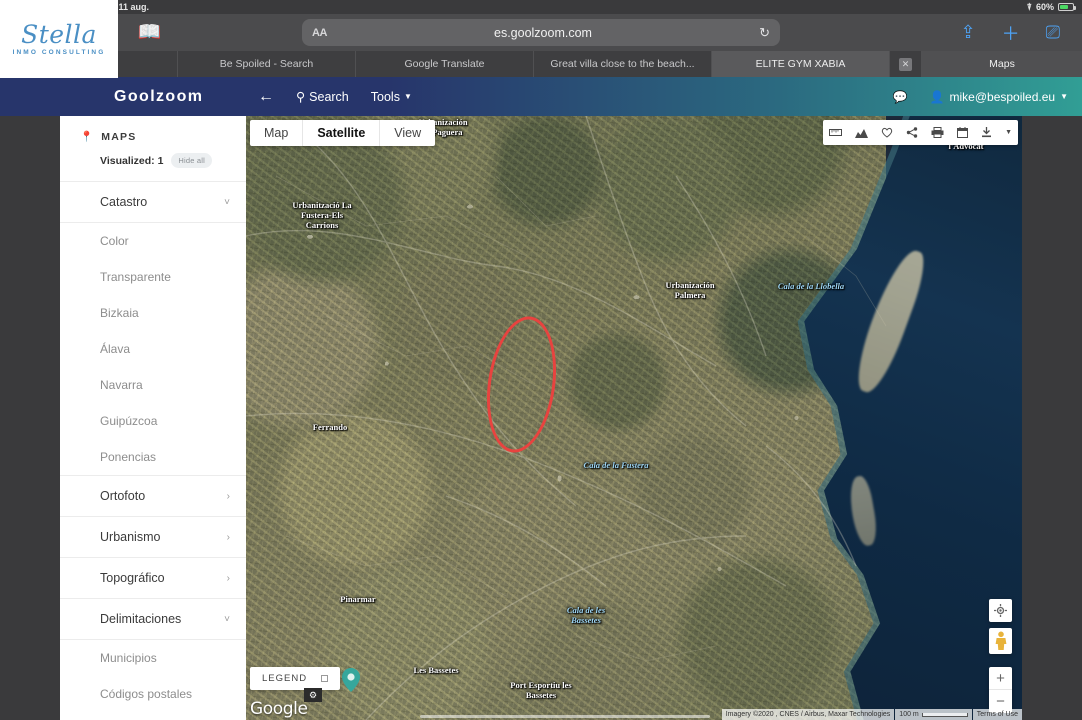 This screenshot has height=720, width=1082. I want to click on status-bar-right: ⍒ 60%, so click(1051, 7).